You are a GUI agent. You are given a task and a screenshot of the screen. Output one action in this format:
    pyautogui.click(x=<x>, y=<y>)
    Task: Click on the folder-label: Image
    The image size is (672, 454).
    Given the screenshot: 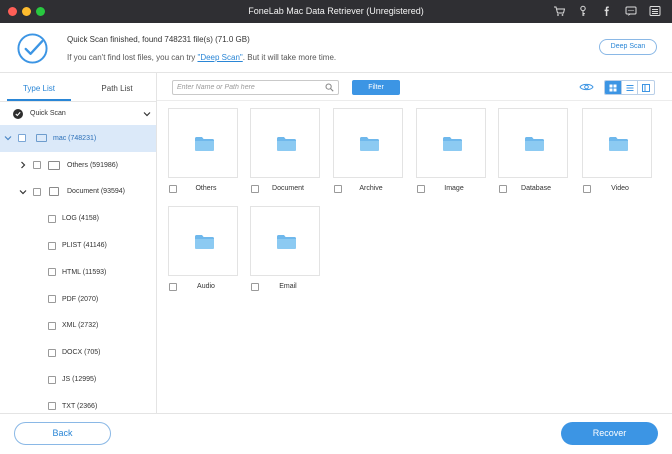 What is the action you would take?
    pyautogui.click(x=454, y=188)
    